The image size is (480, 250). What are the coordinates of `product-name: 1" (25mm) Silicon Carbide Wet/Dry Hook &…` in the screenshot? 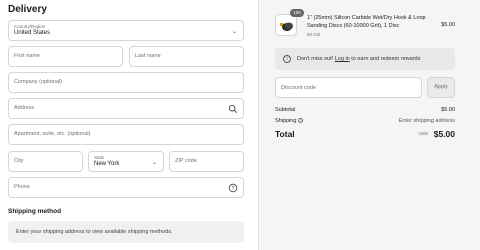 It's located at (366, 22).